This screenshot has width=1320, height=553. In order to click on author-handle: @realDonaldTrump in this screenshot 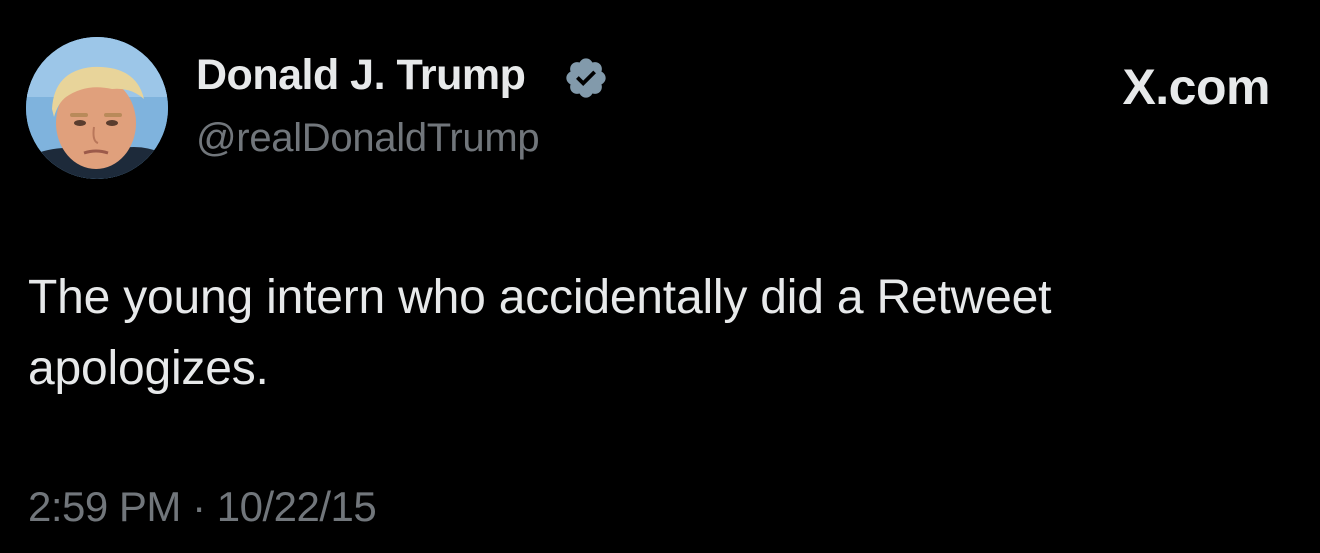, I will do `click(368, 138)`.